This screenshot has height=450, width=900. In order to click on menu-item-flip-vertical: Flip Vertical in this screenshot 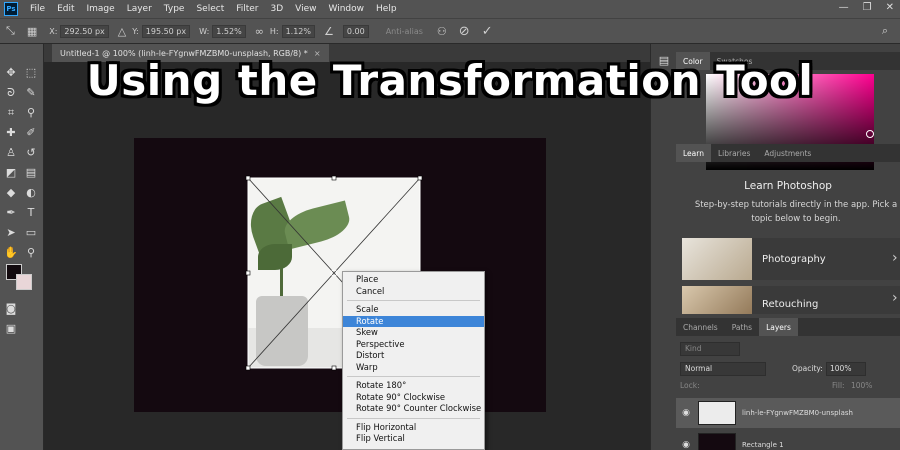, I will do `click(413, 439)`.